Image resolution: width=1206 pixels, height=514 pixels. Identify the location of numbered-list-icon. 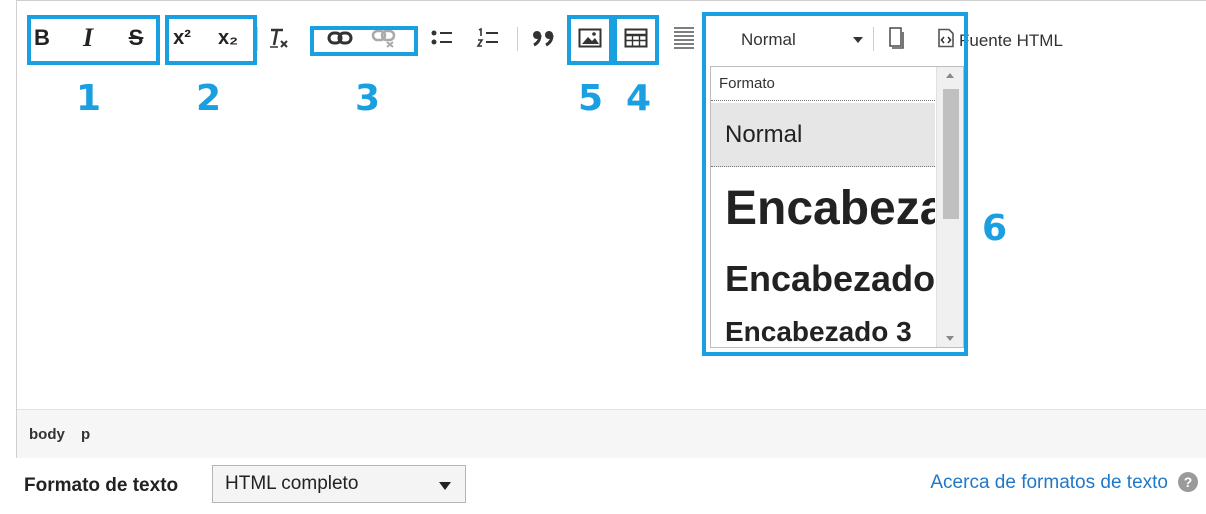
(487, 37).